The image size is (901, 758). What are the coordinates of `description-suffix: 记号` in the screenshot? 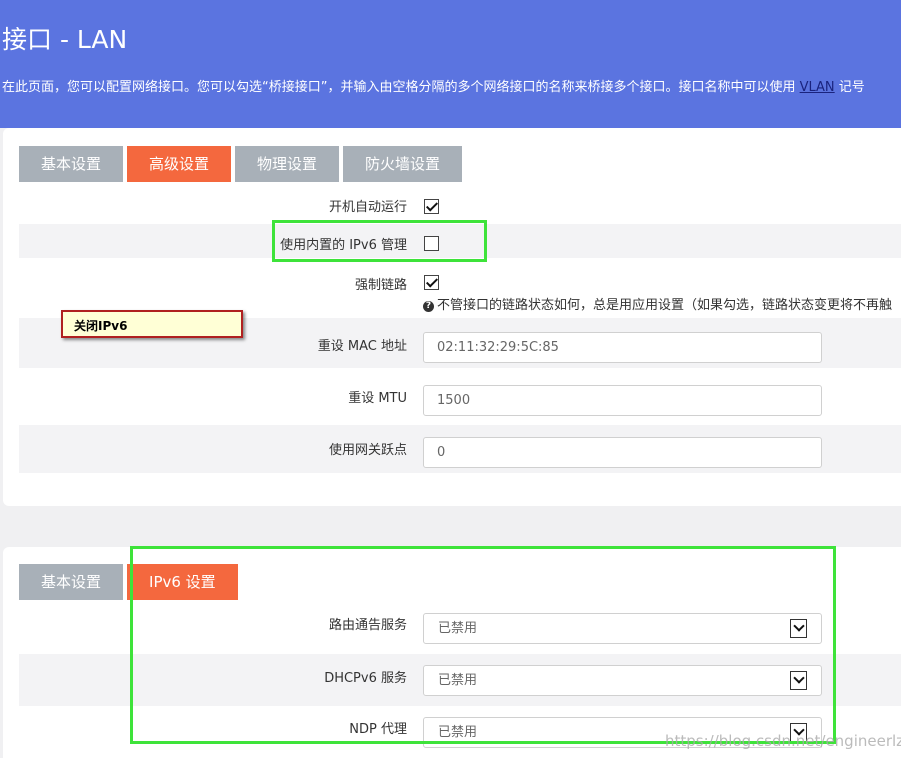 It's located at (849, 87).